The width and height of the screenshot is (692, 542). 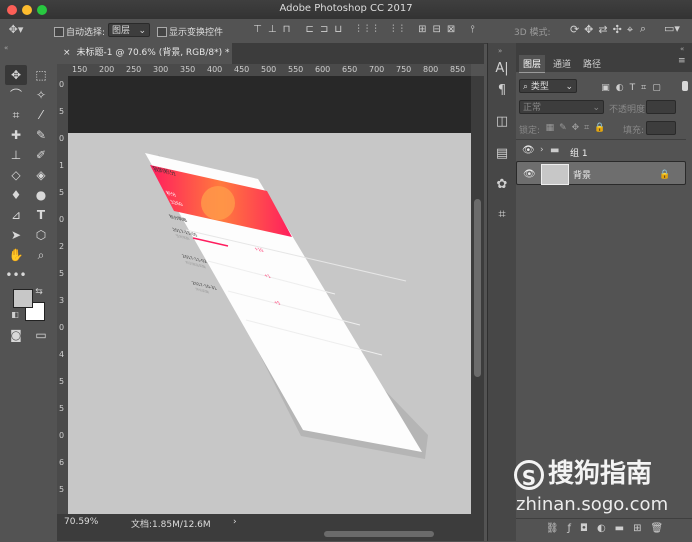 What do you see at coordinates (502, 122) in the screenshot?
I see `layers-panel-icon: ◫` at bounding box center [502, 122].